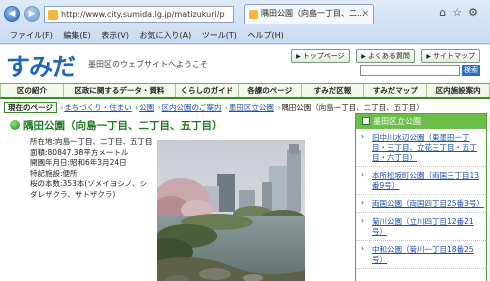 This screenshot has width=490, height=281. I want to click on site-logo: すみだ, so click(41, 64).